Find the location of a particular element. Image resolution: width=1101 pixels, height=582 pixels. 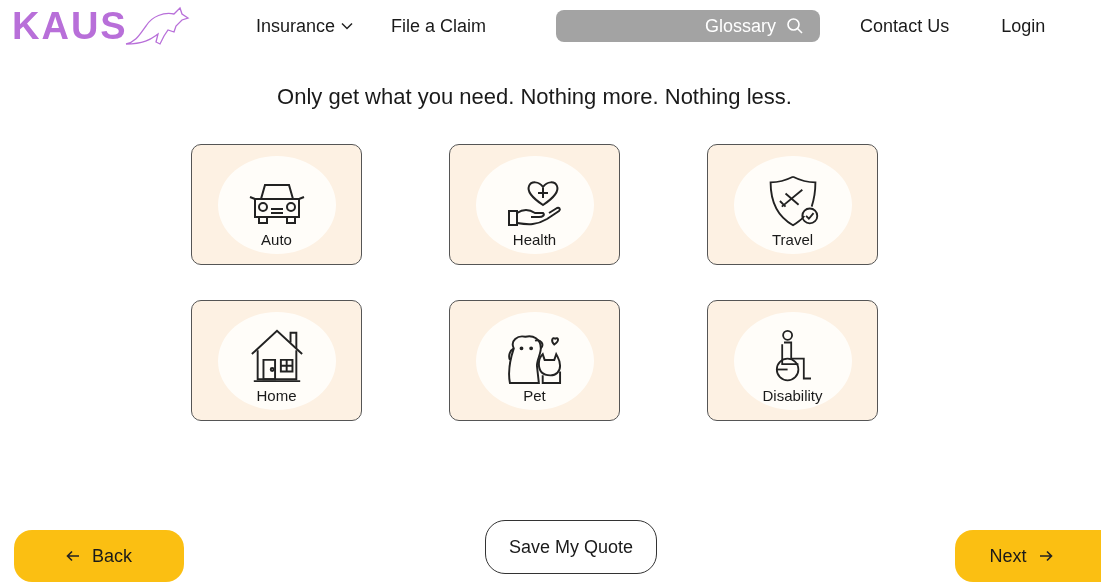

next-button: Next is located at coordinates (1028, 556).